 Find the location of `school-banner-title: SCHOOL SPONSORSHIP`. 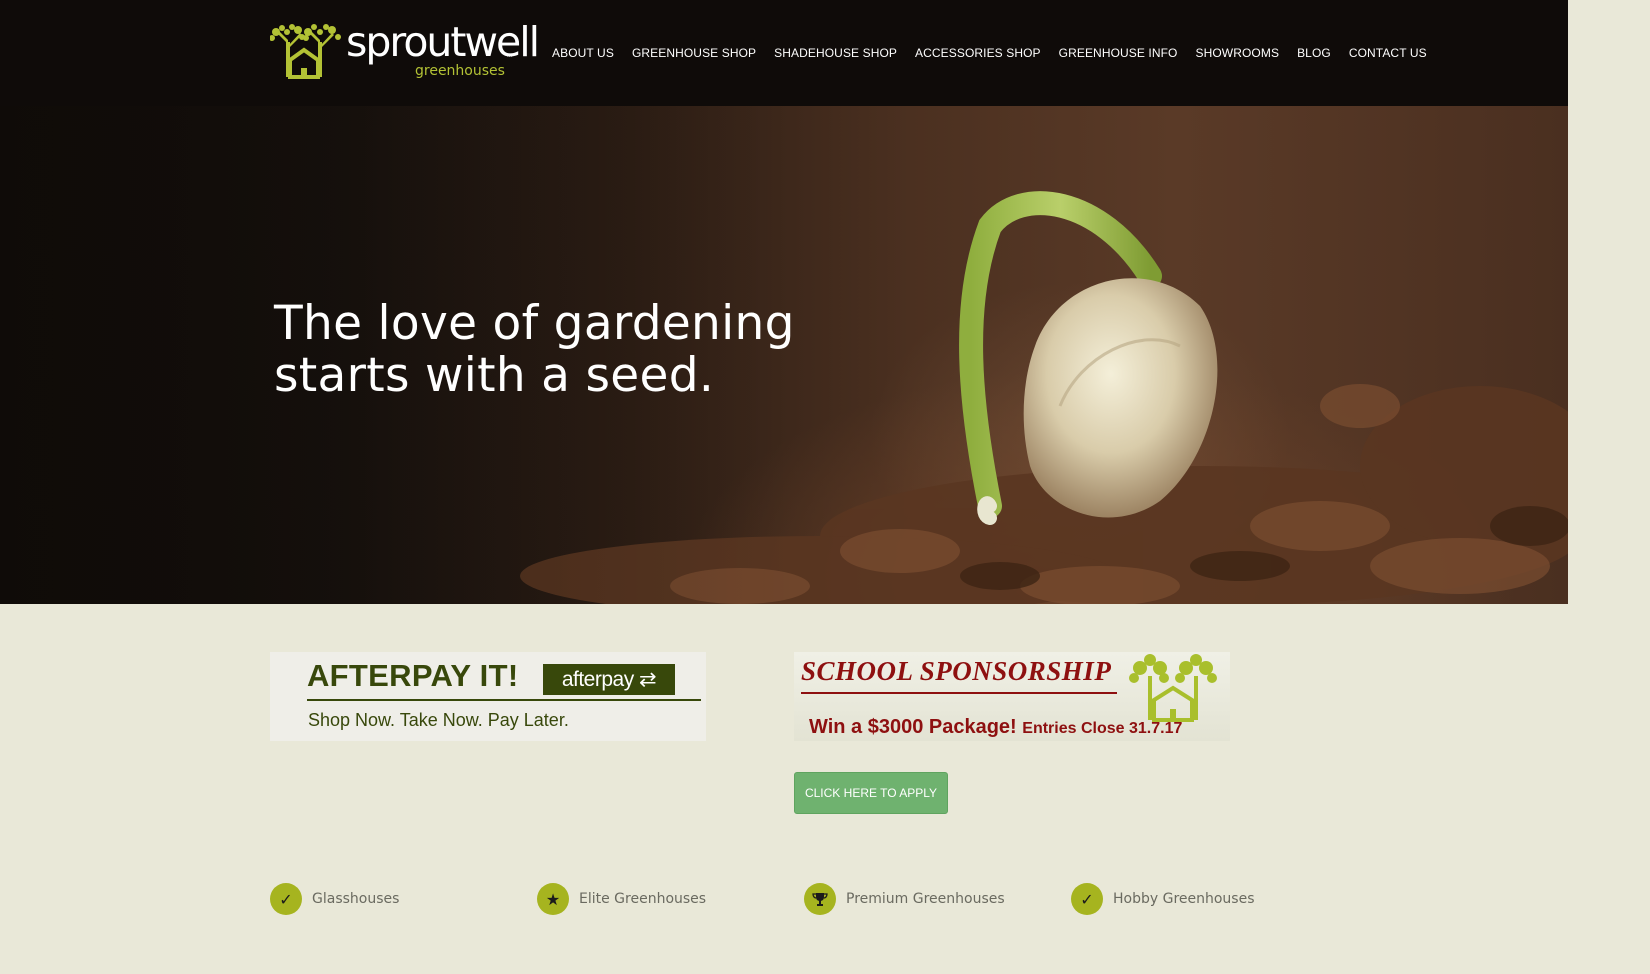

school-banner-title: SCHOOL SPONSORSHIP is located at coordinates (956, 671).